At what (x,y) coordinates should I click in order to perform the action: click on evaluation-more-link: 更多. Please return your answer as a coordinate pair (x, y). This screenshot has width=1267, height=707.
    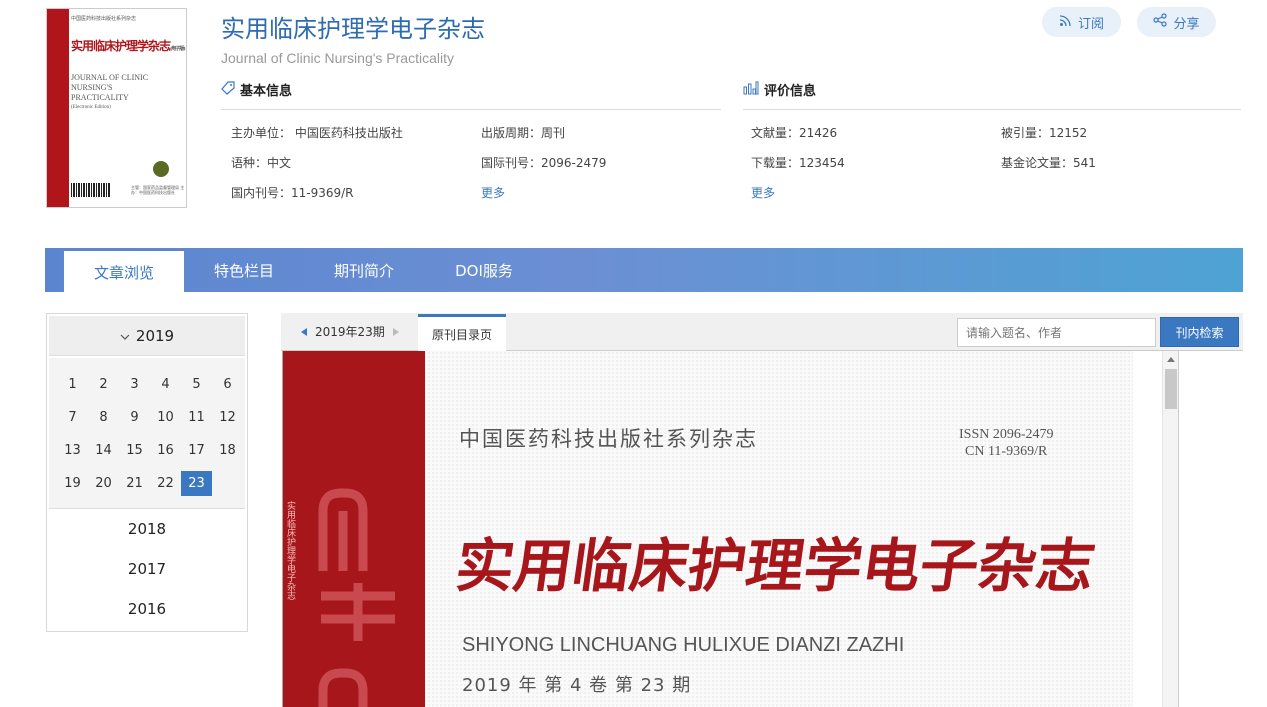
    Looking at the image, I should click on (763, 192).